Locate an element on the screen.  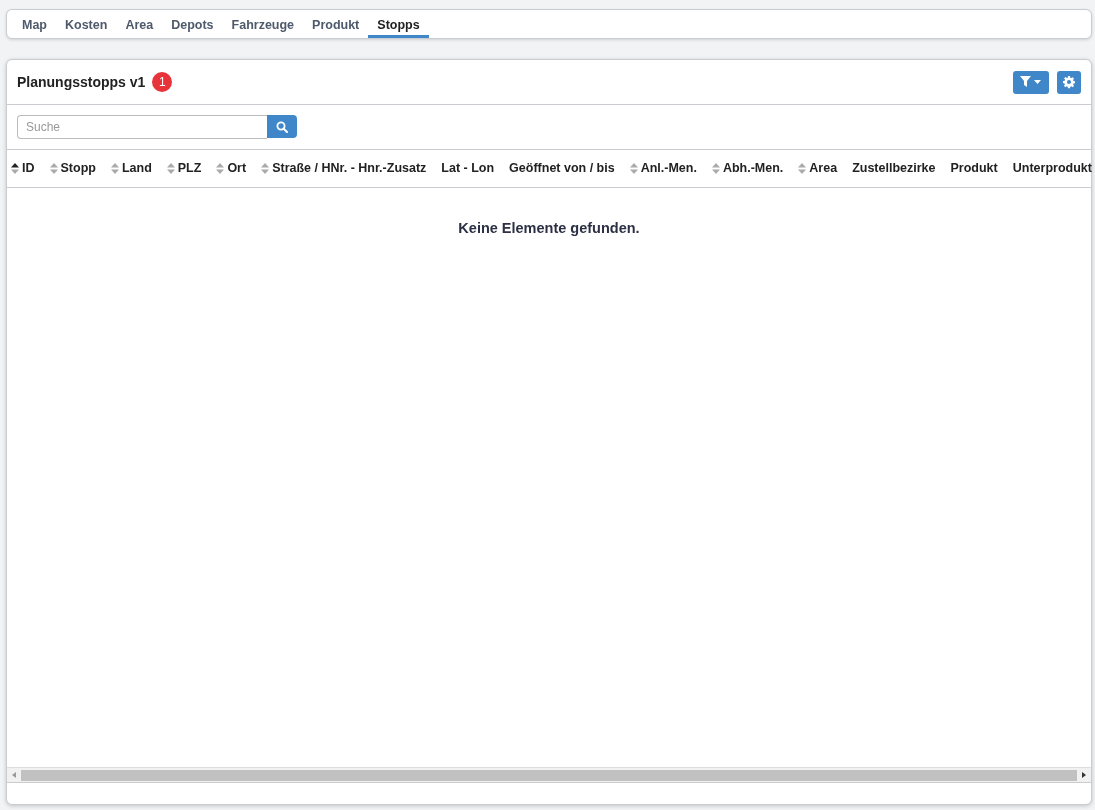
column-header: ID is located at coordinates (27, 168).